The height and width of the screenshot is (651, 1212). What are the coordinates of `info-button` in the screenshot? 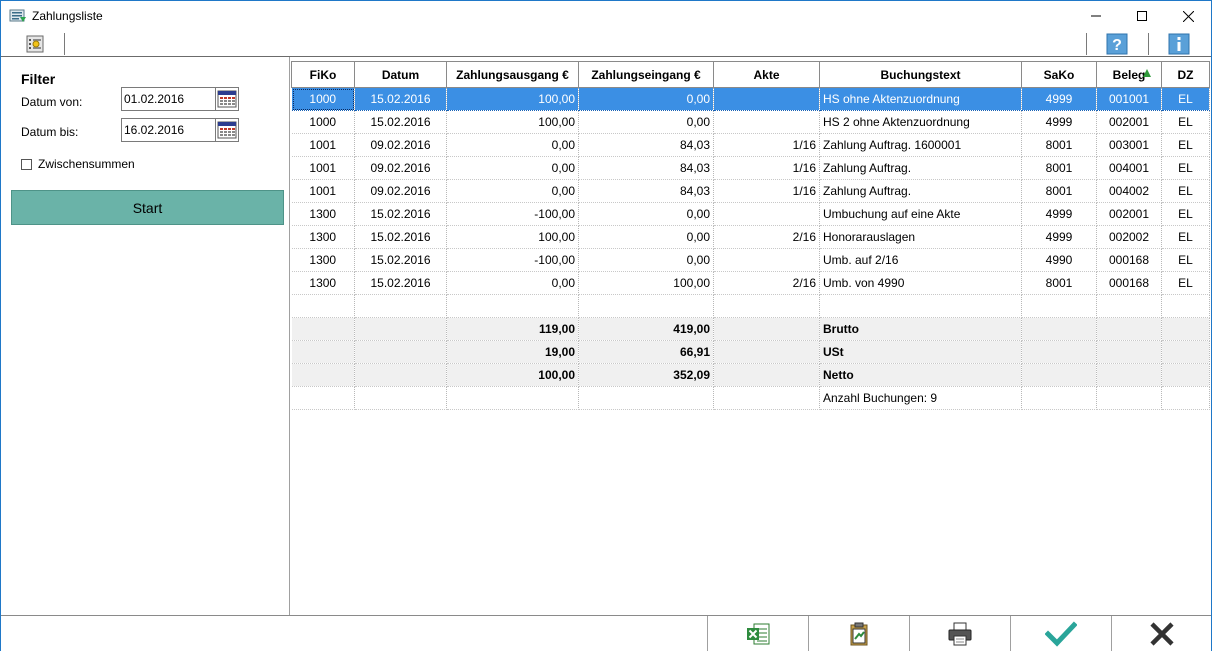 It's located at (1179, 44).